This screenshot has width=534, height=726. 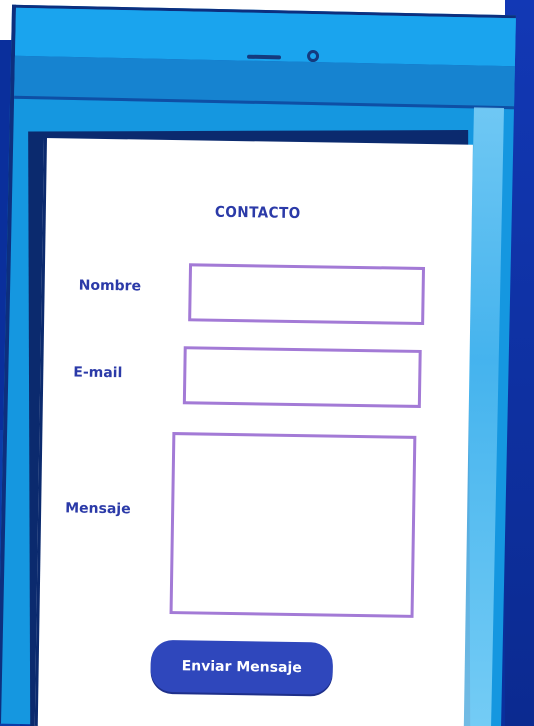 I want to click on message-textarea, so click(x=293, y=525).